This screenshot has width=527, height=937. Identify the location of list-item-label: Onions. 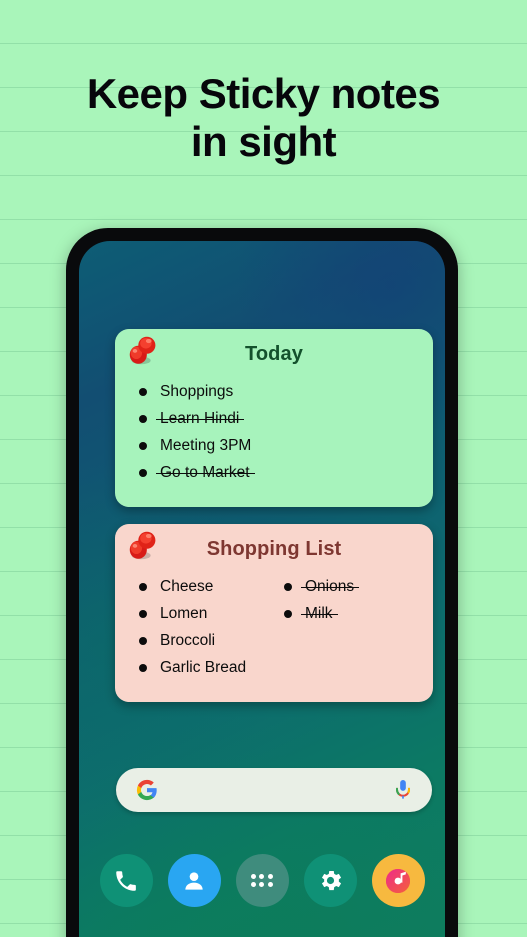
(330, 586).